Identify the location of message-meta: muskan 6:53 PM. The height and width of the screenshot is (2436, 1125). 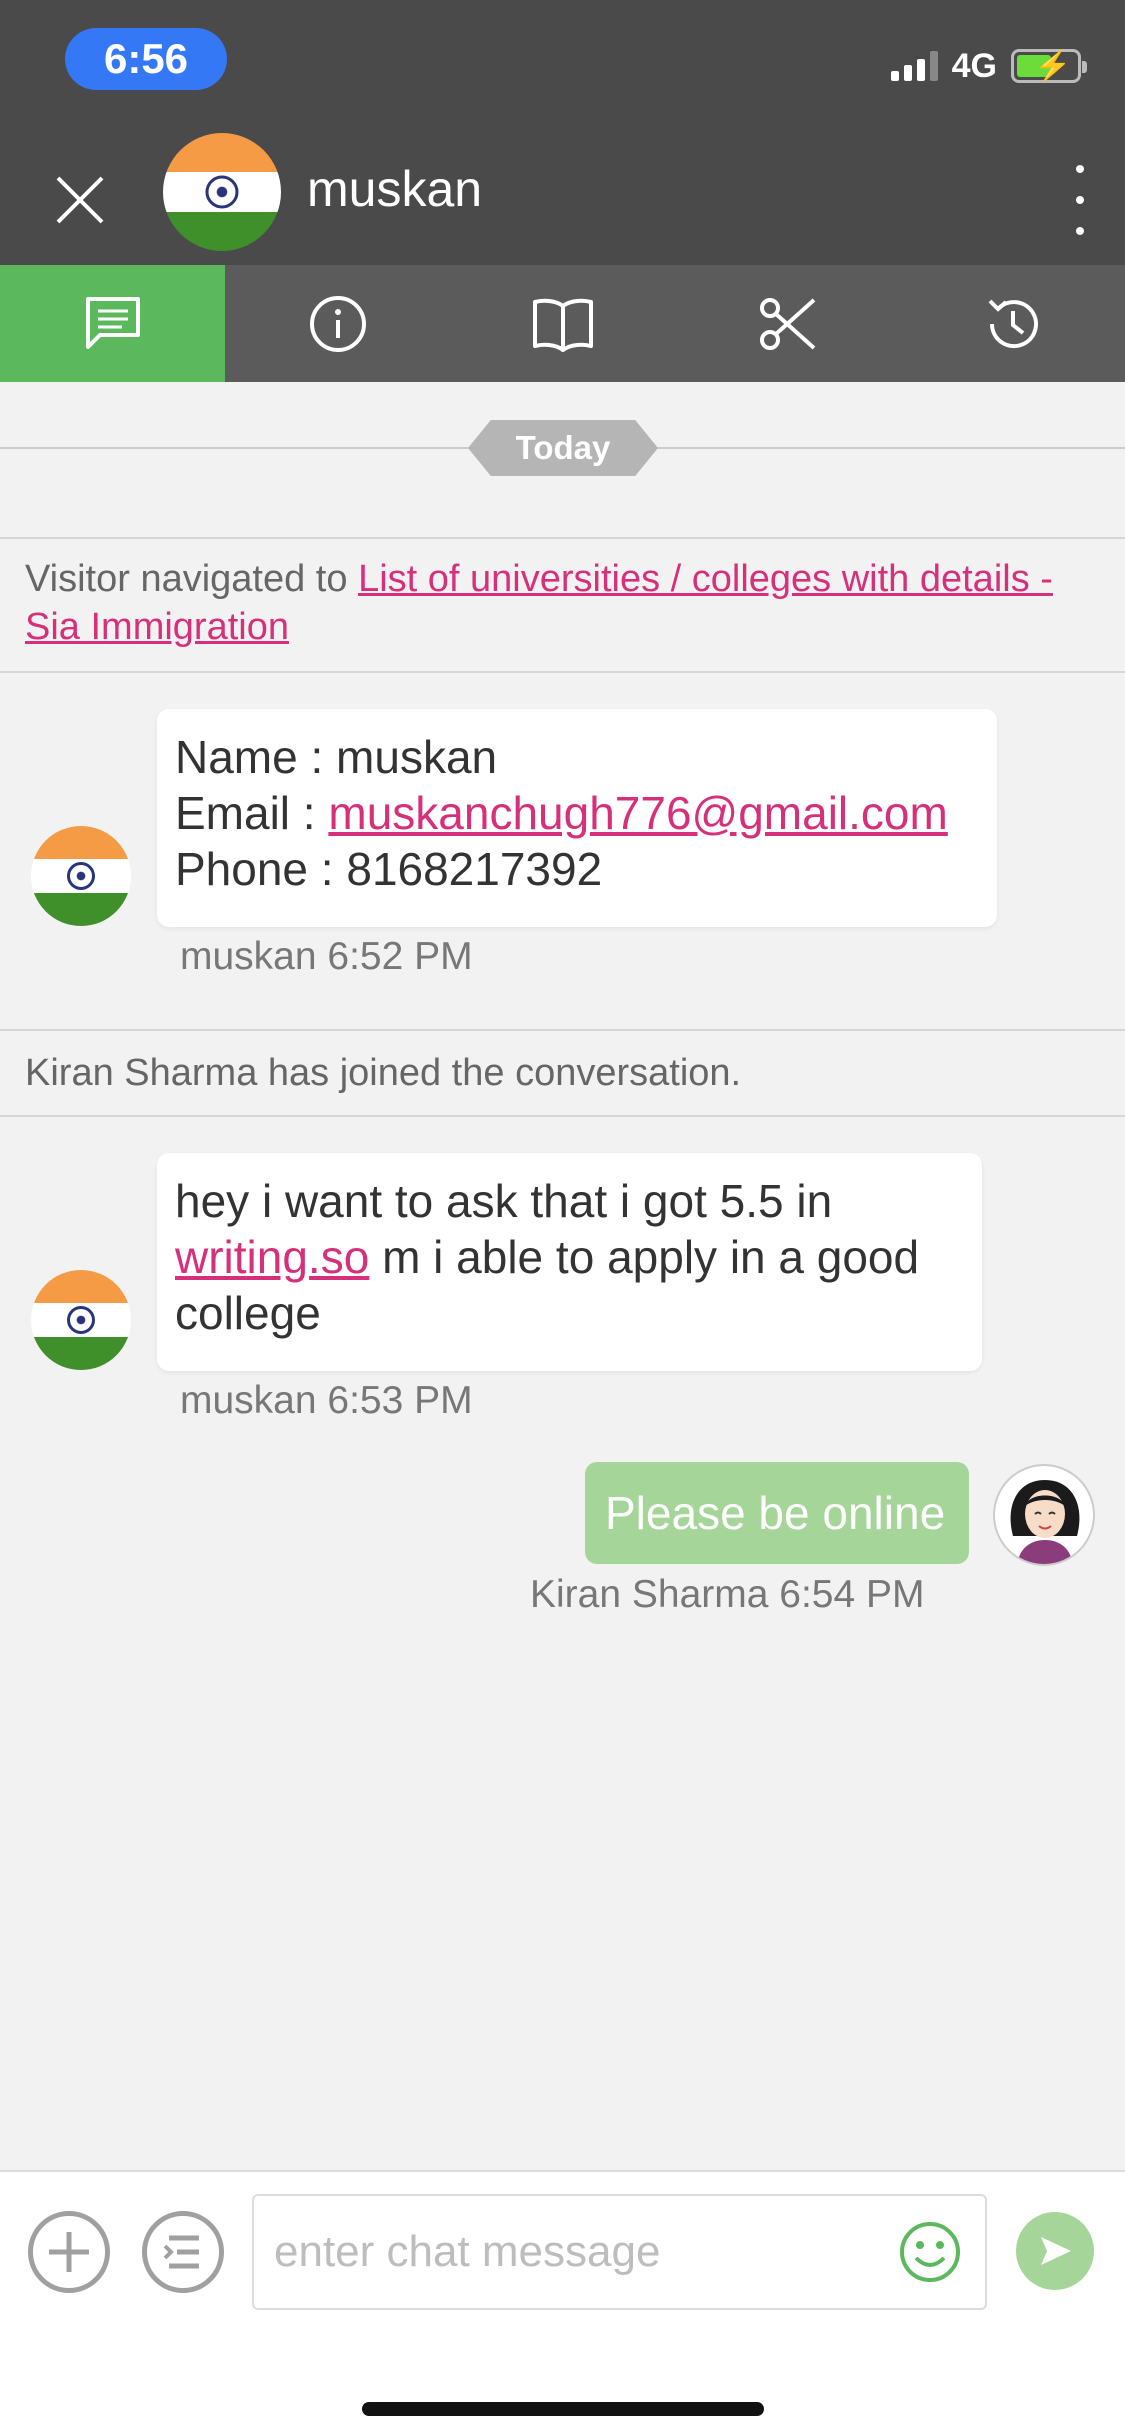
(326, 1400).